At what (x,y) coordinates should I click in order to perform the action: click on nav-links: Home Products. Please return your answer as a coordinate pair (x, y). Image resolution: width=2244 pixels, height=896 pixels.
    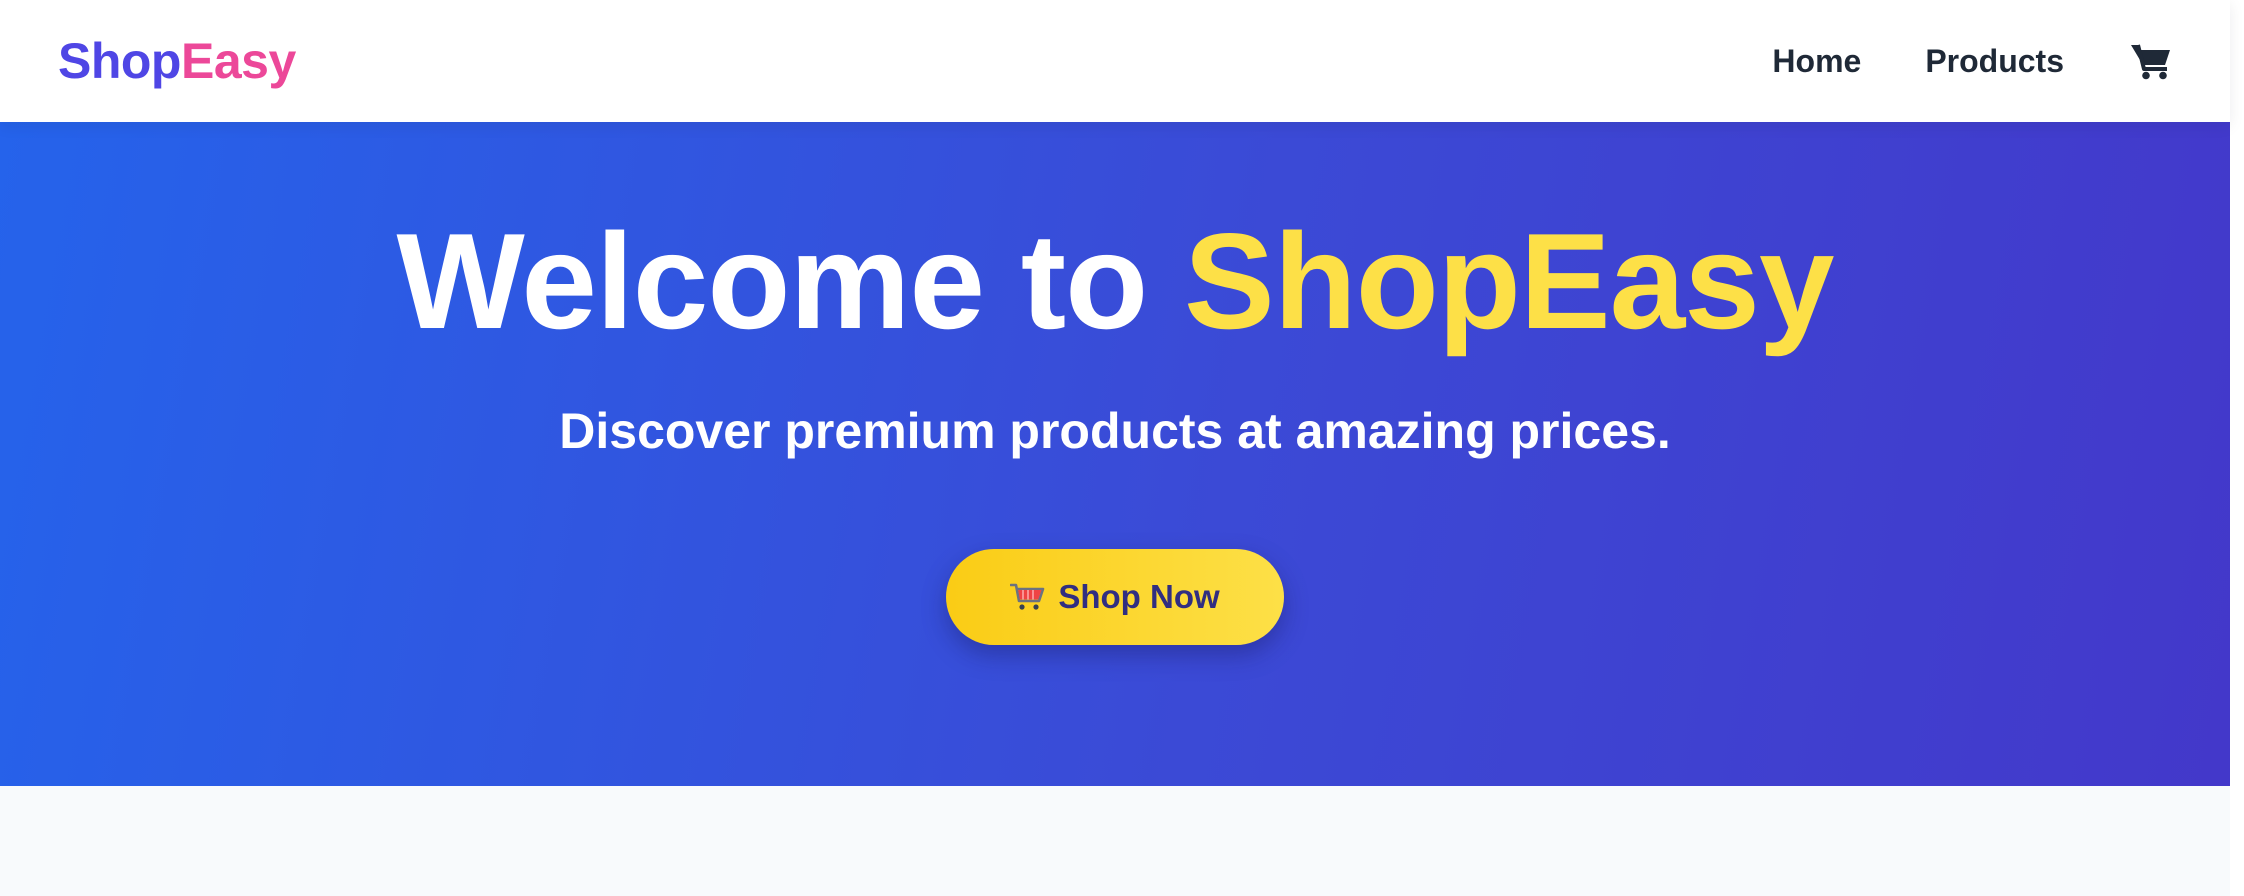
    Looking at the image, I should click on (1972, 61).